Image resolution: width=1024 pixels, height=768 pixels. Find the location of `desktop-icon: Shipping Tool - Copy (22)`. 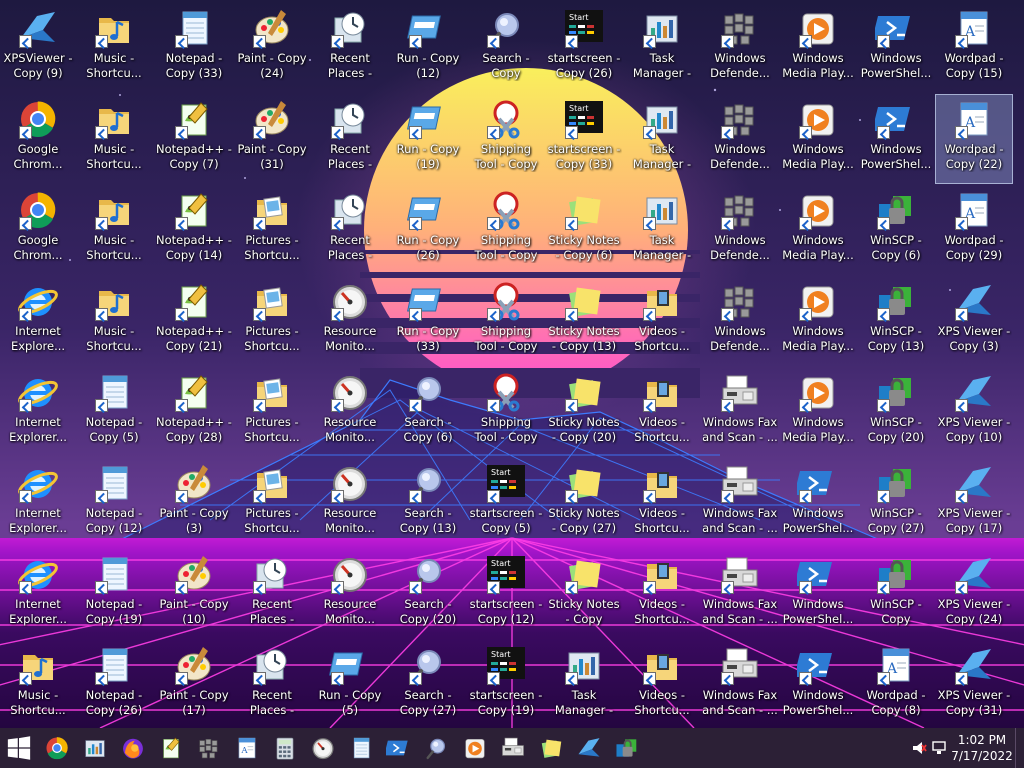

desktop-icon: Shipping Tool - Copy (22) is located at coordinates (506, 321).